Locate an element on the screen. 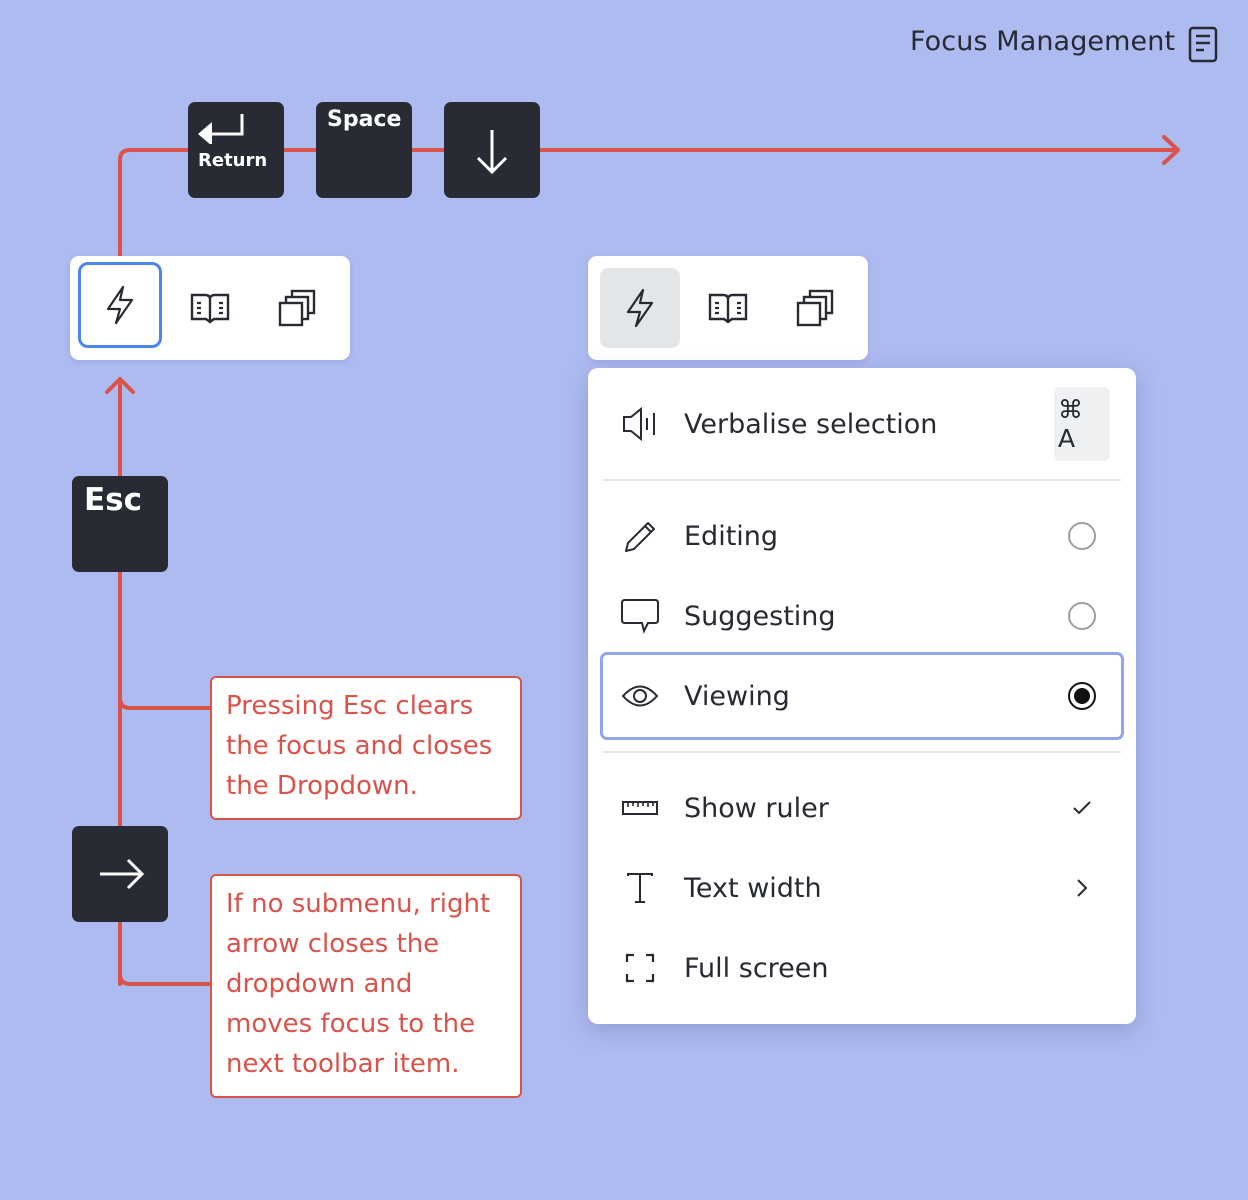  pencil-icon is located at coordinates (640, 536).